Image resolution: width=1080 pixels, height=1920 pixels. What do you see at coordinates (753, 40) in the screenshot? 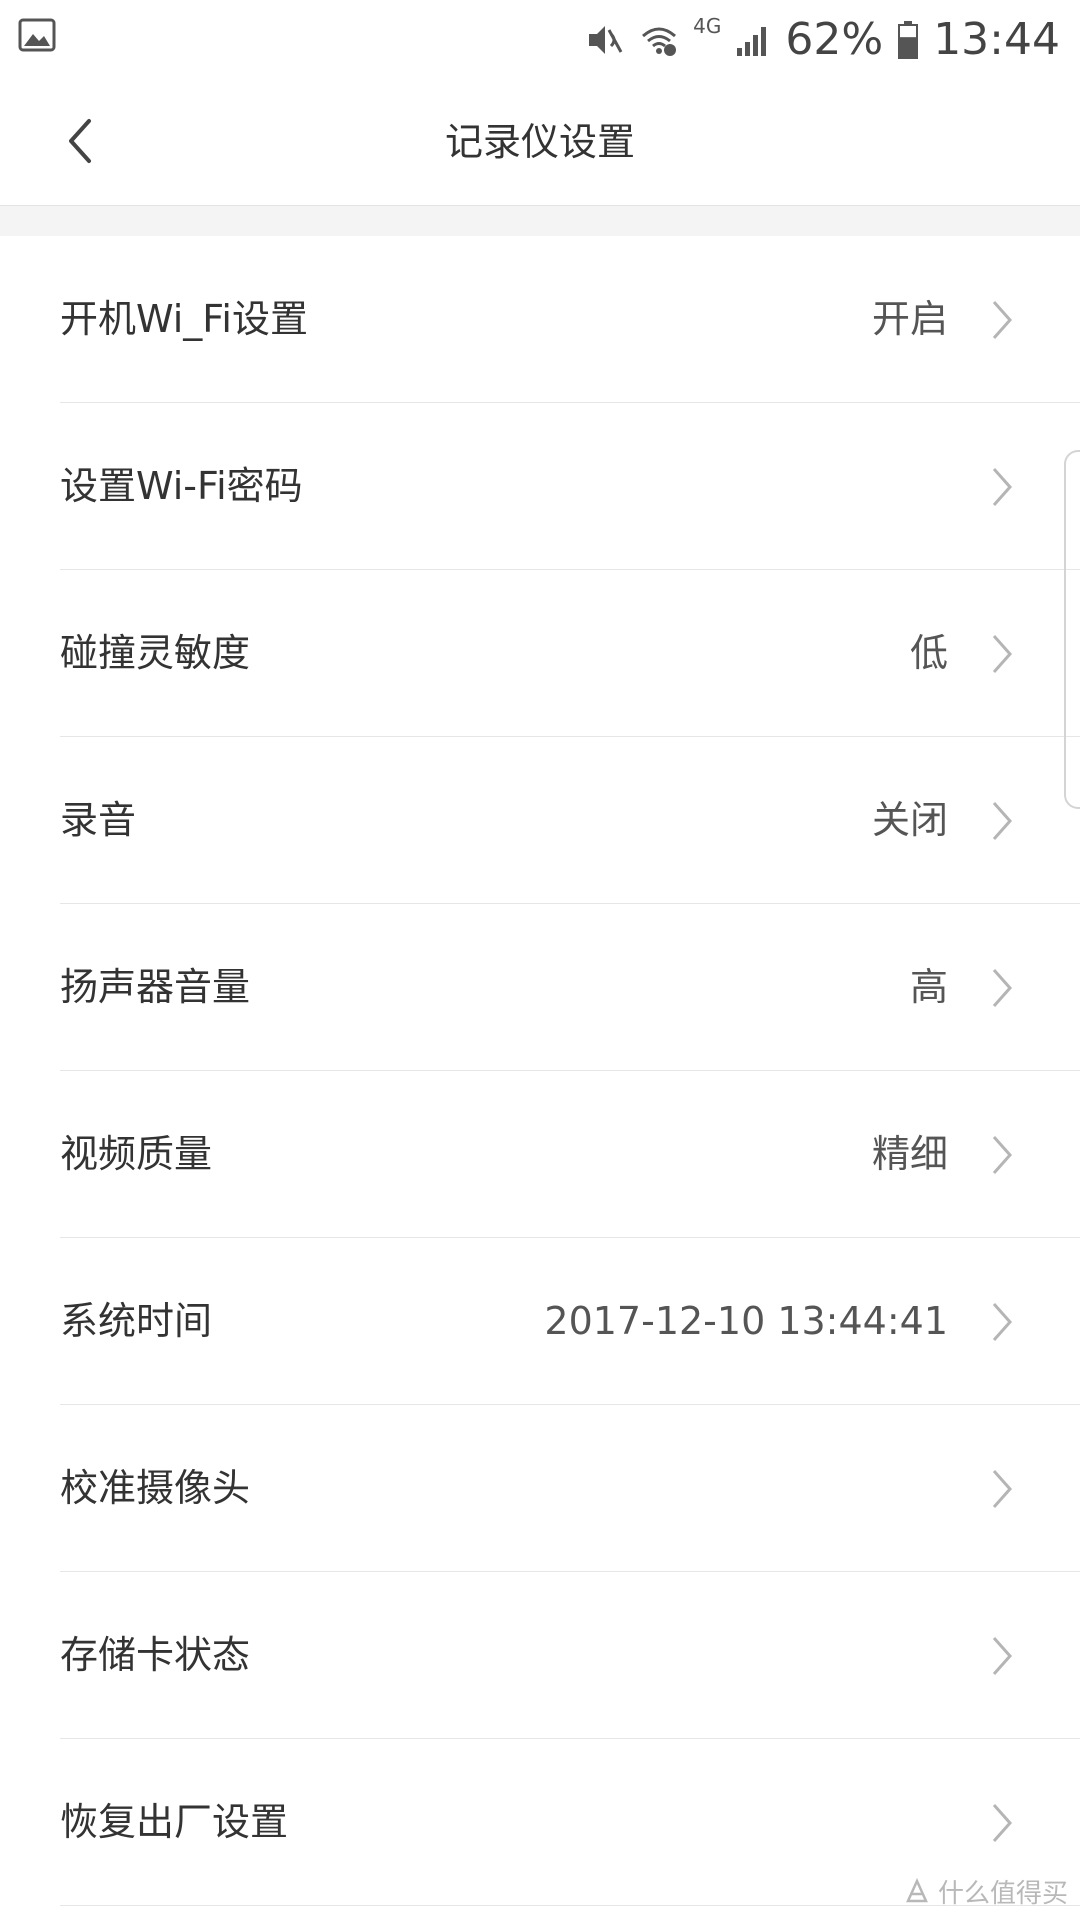
I see `signal-icon` at bounding box center [753, 40].